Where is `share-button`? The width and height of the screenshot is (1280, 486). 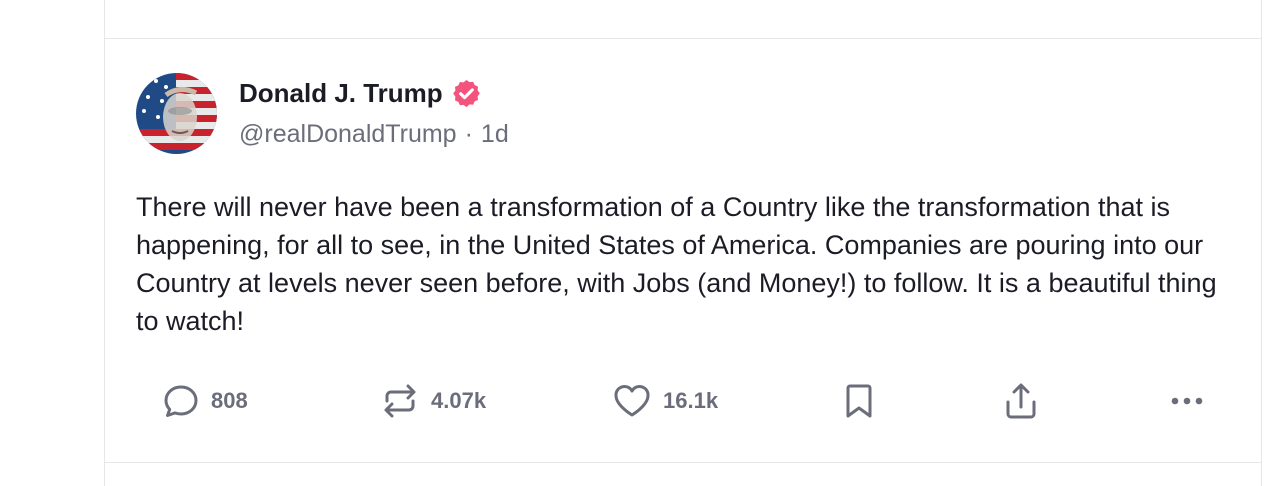 share-button is located at coordinates (1021, 401).